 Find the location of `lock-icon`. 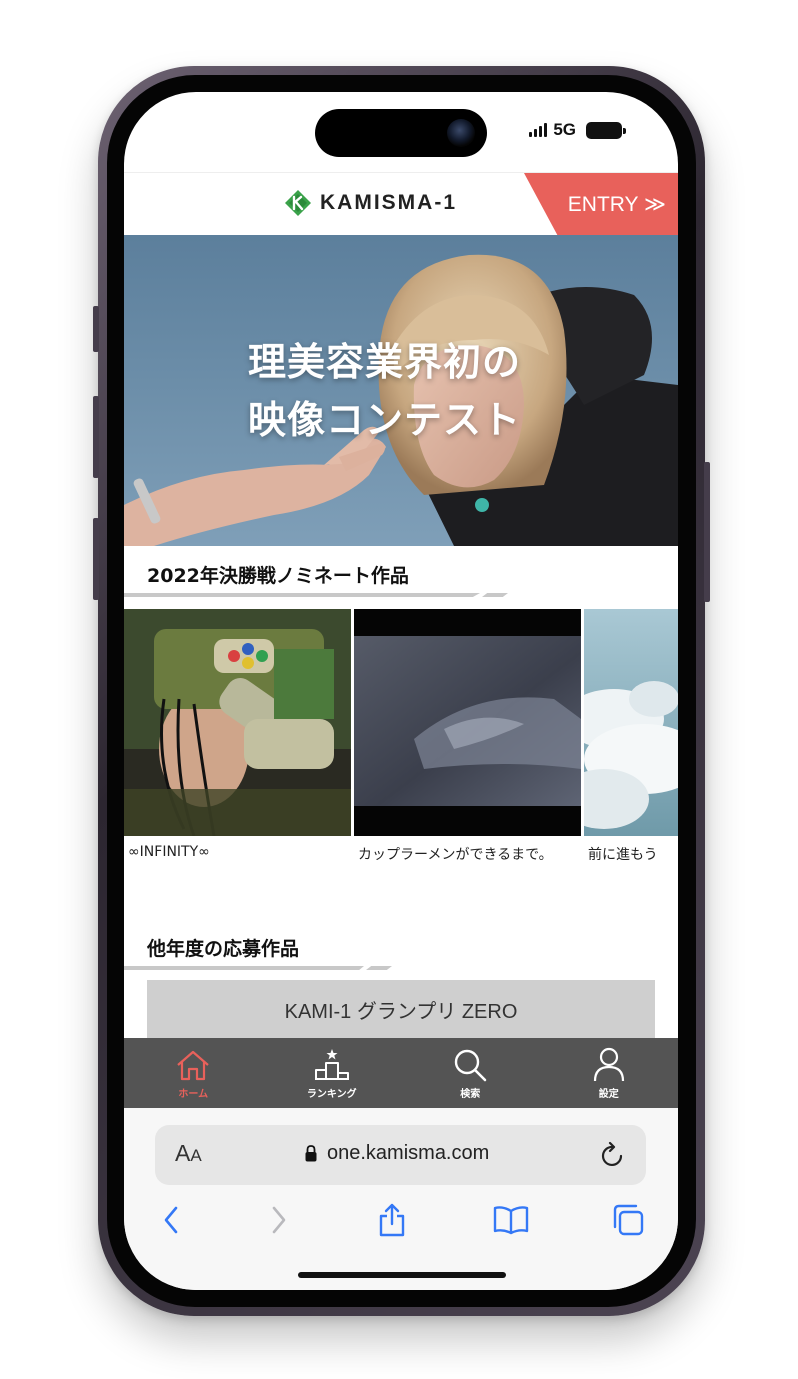

lock-icon is located at coordinates (311, 1153).